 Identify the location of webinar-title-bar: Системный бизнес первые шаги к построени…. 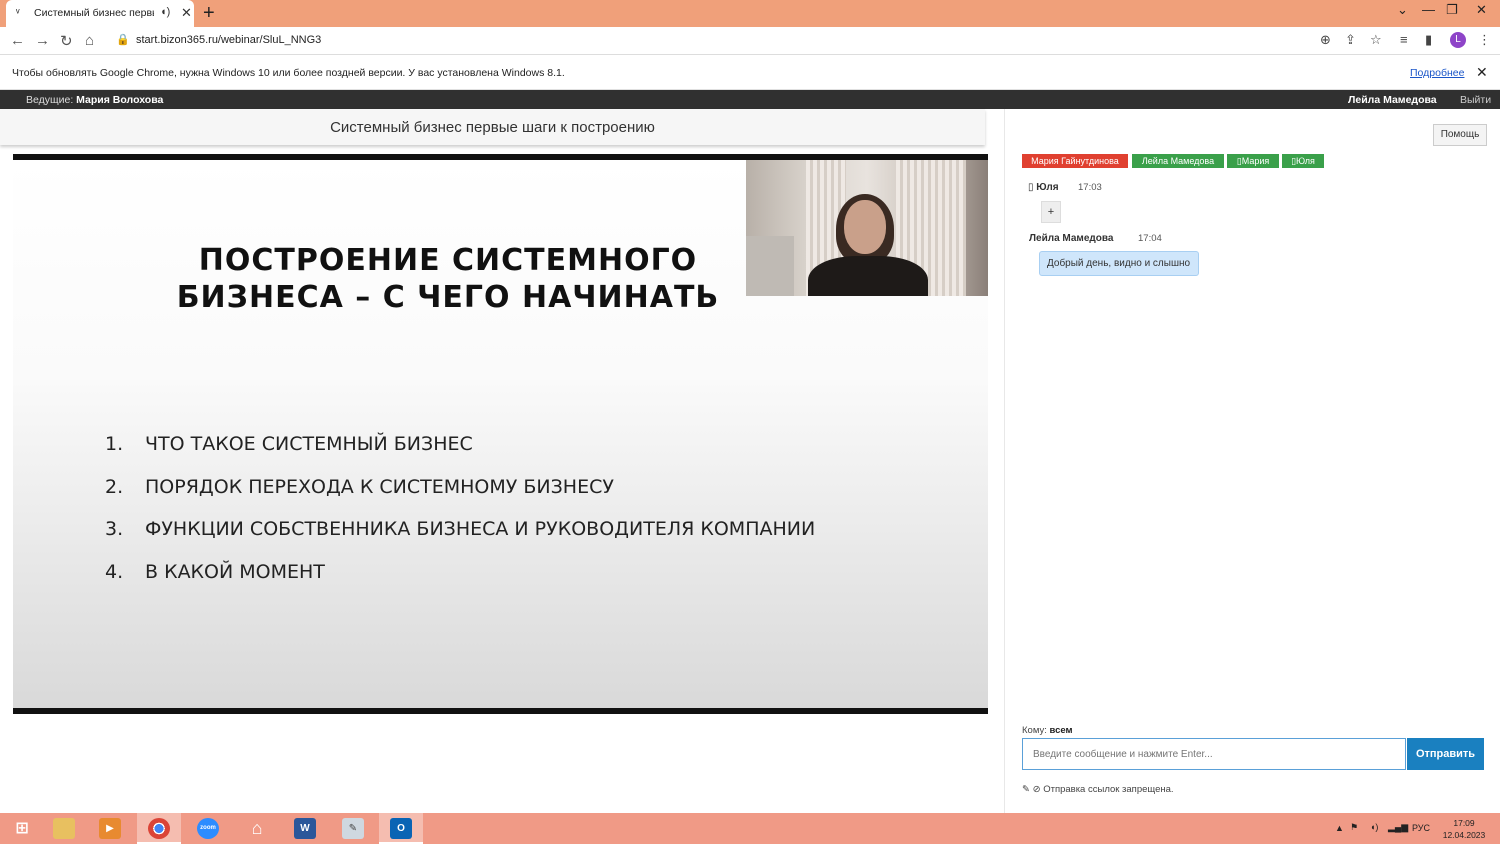
(492, 127).